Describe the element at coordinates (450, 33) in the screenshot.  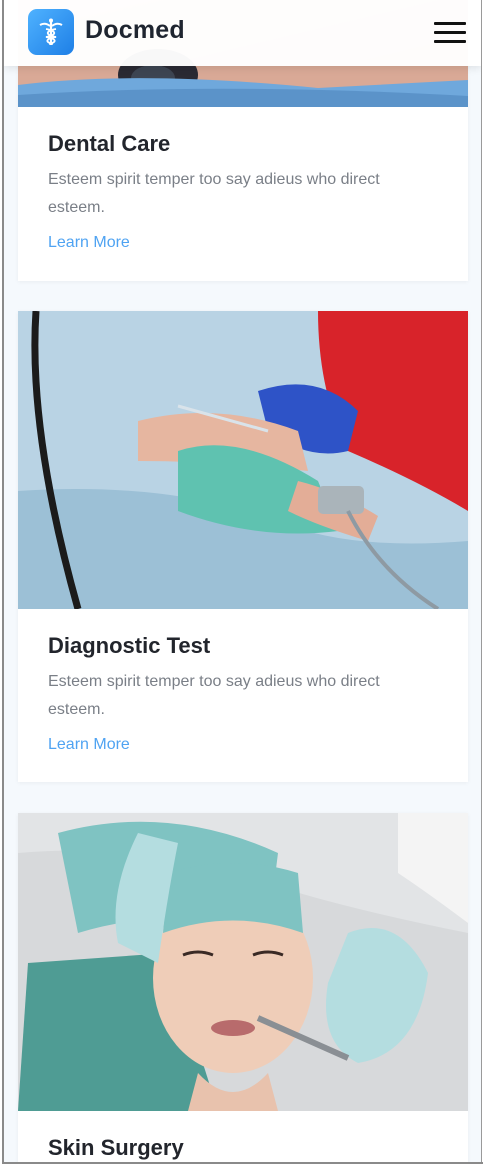
I see `hamburger-menu-icon` at that location.